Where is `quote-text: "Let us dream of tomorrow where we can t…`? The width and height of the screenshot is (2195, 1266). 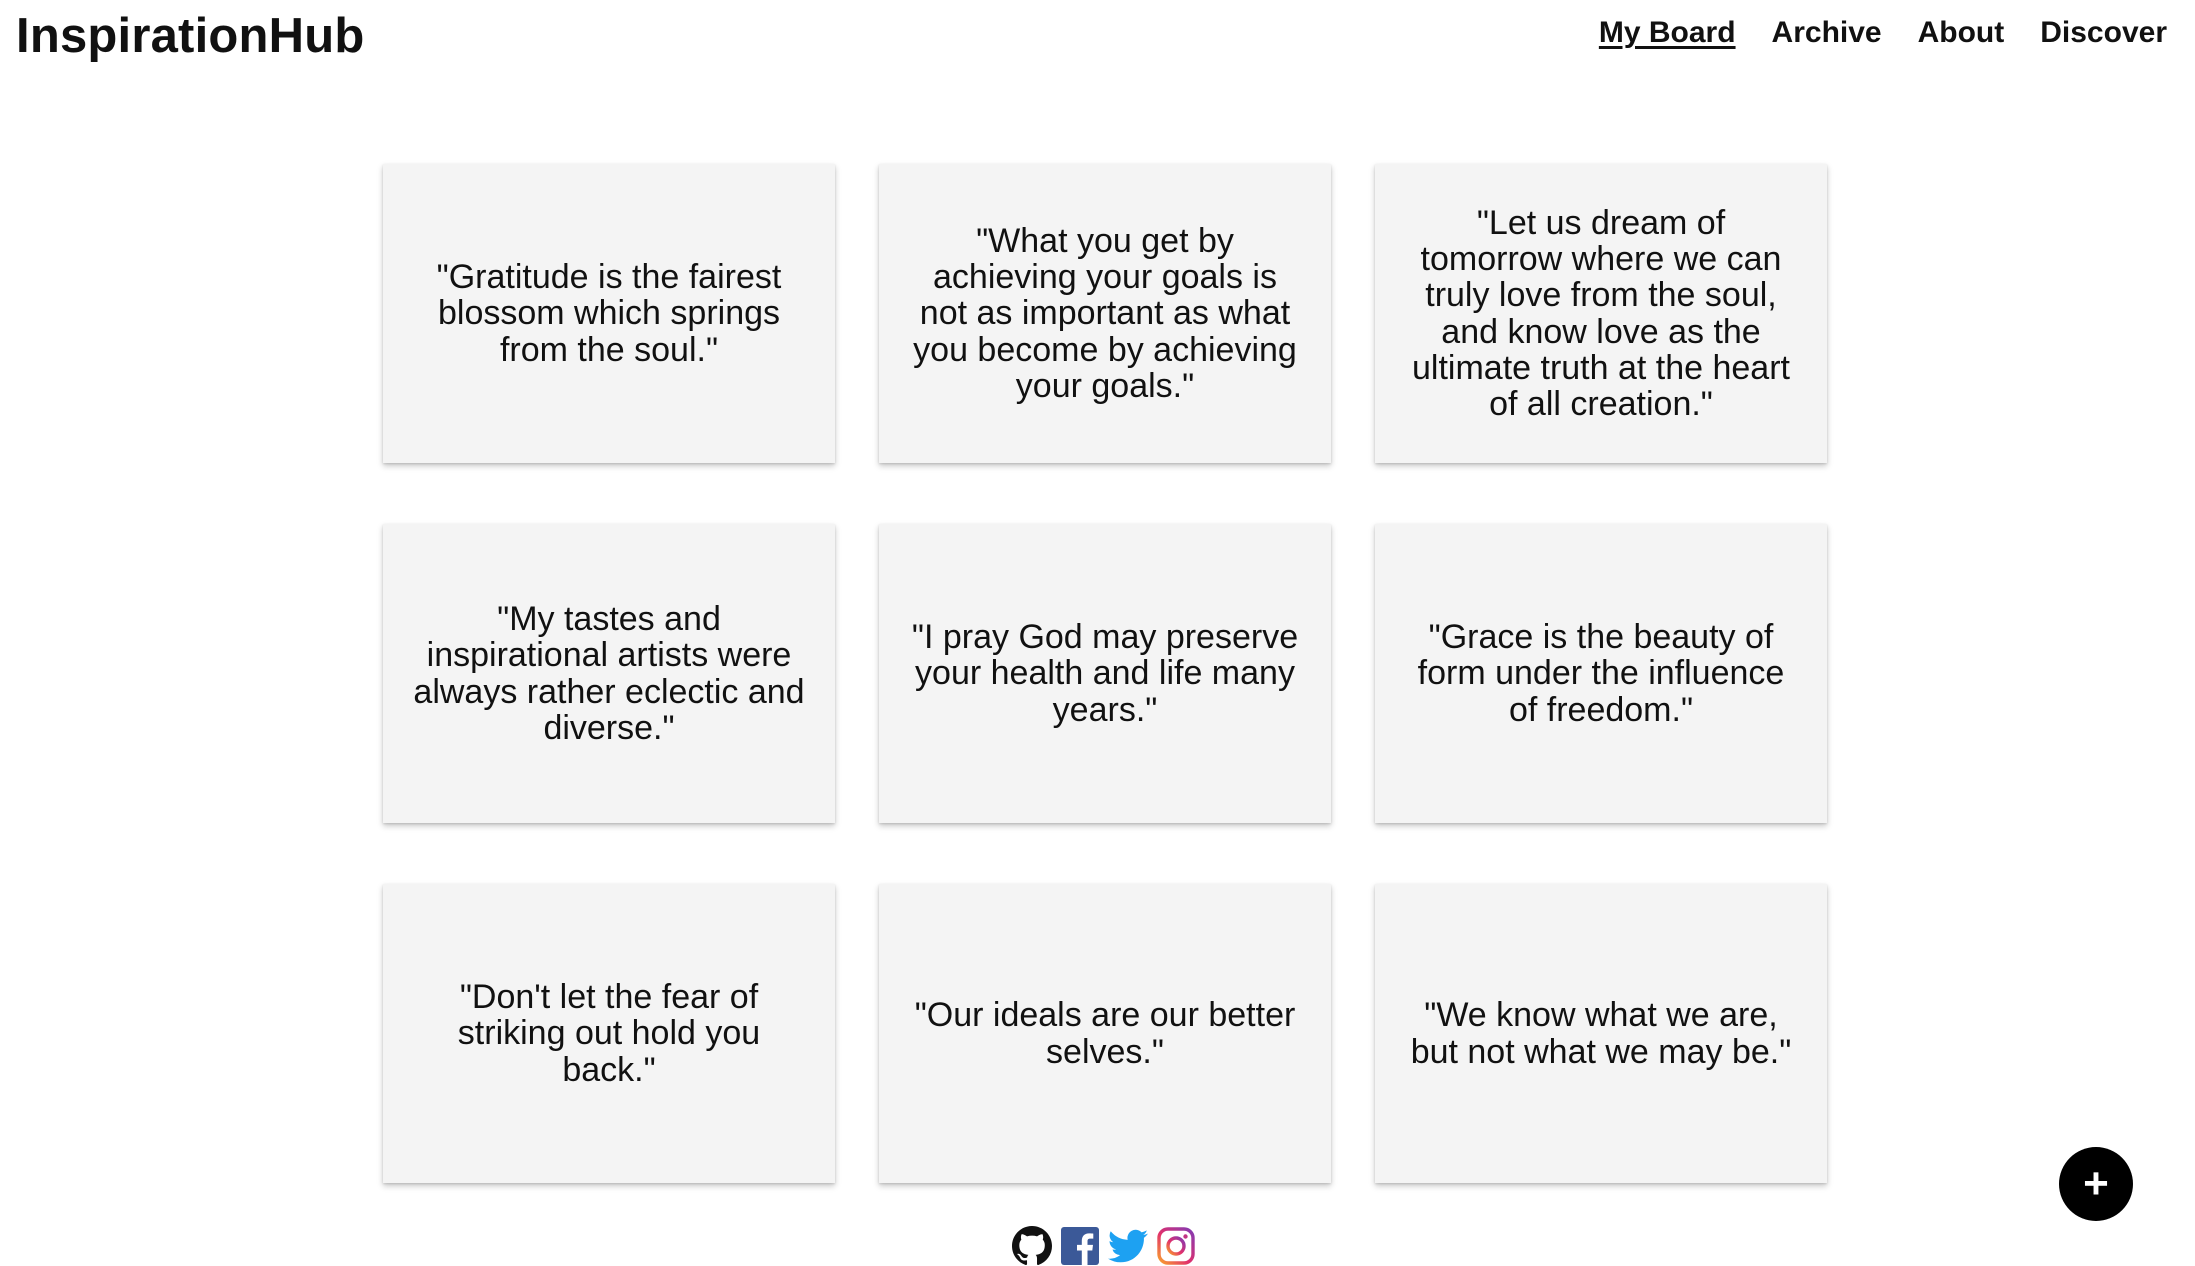
quote-text: "Let us dream of tomorrow where we can t… is located at coordinates (1601, 313).